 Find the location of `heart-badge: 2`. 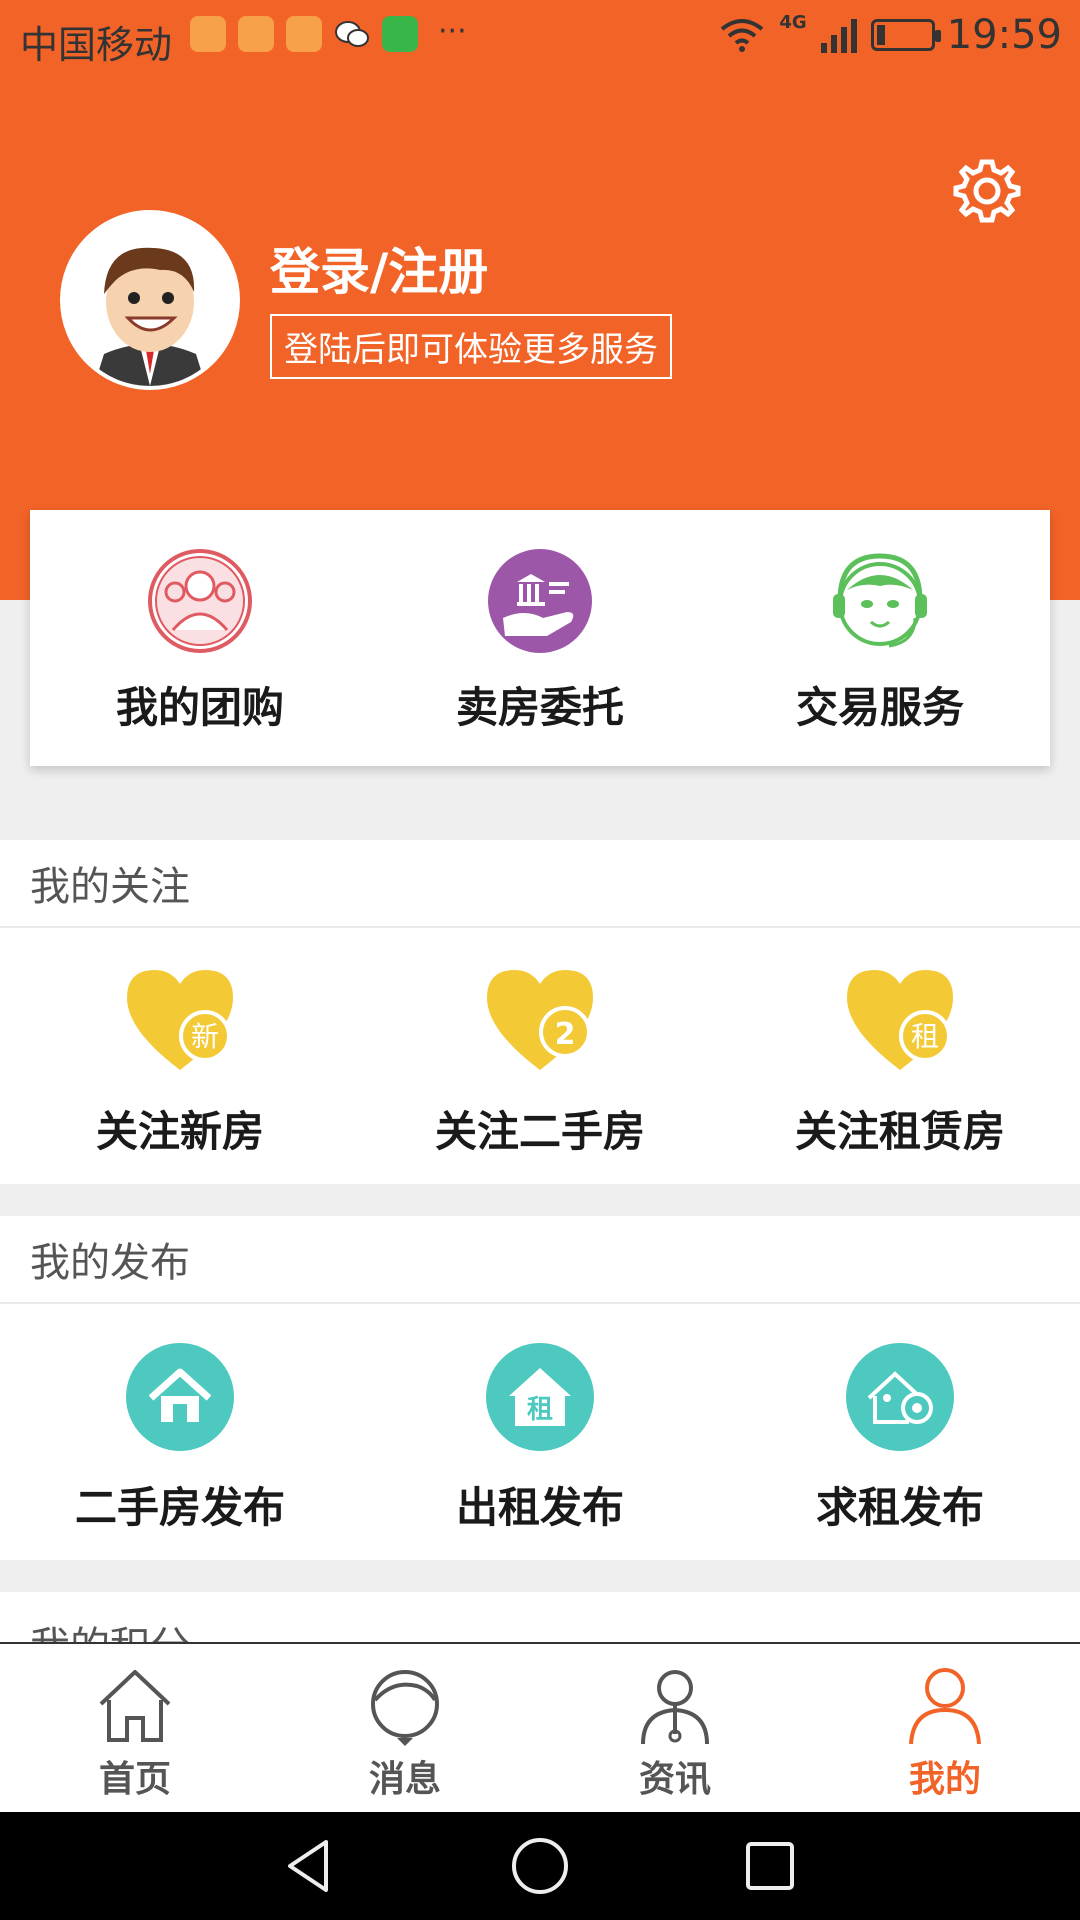

heart-badge: 2 is located at coordinates (565, 1034).